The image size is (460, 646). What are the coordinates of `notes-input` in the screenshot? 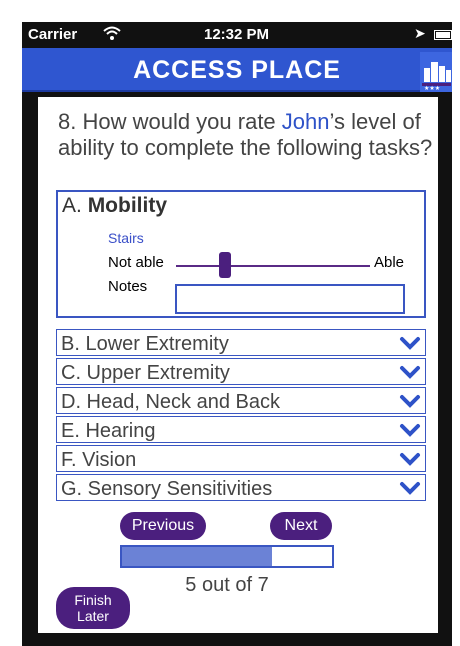 It's located at (290, 299).